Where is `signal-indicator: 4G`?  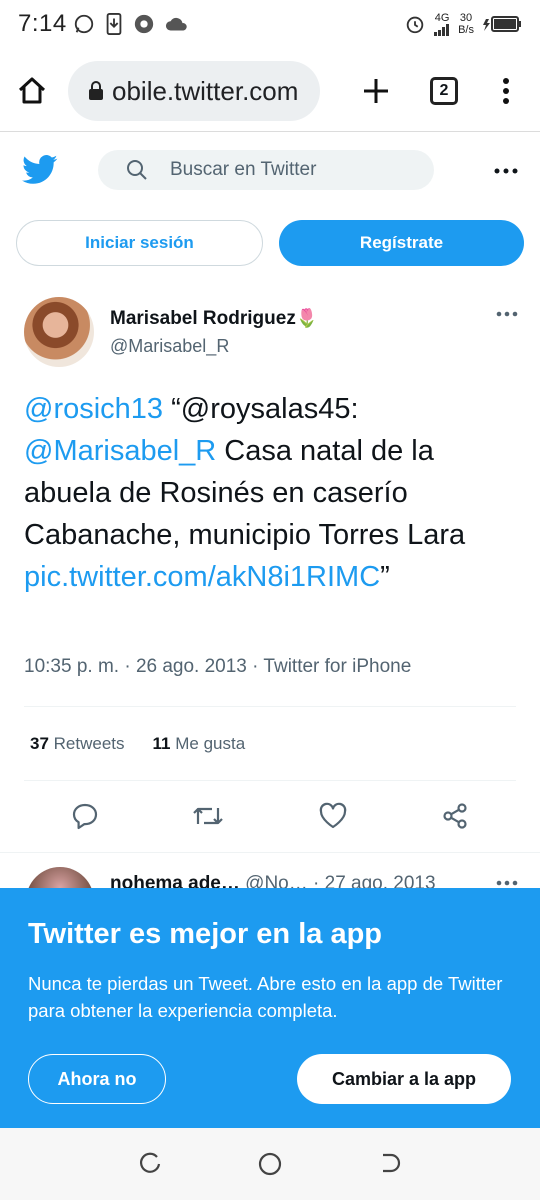 signal-indicator: 4G is located at coordinates (442, 24).